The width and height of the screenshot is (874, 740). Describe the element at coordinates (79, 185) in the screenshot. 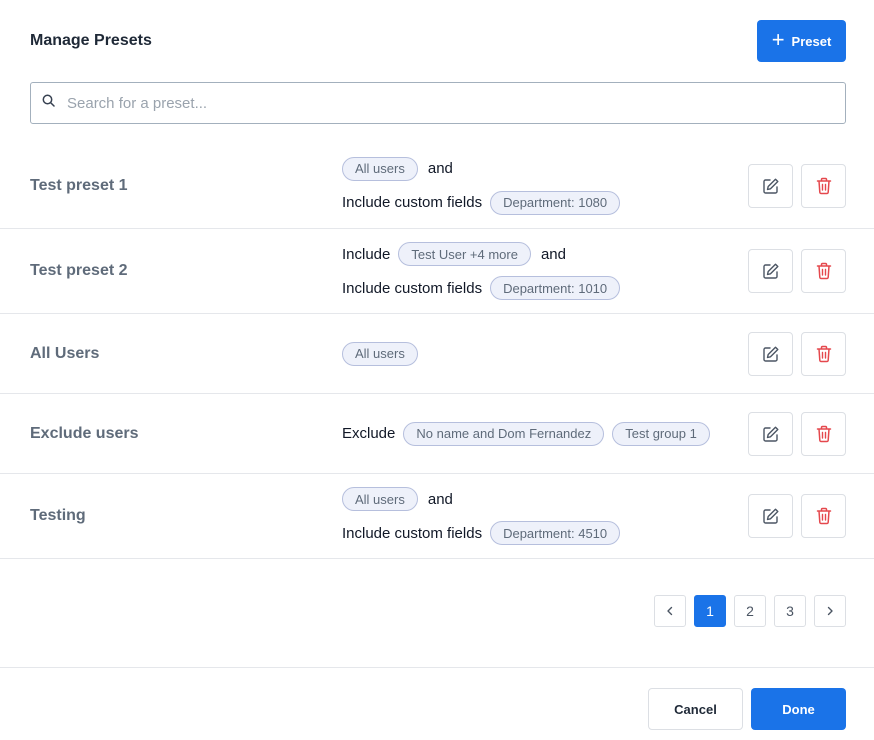

I see `preset-name: Test preset 1` at that location.